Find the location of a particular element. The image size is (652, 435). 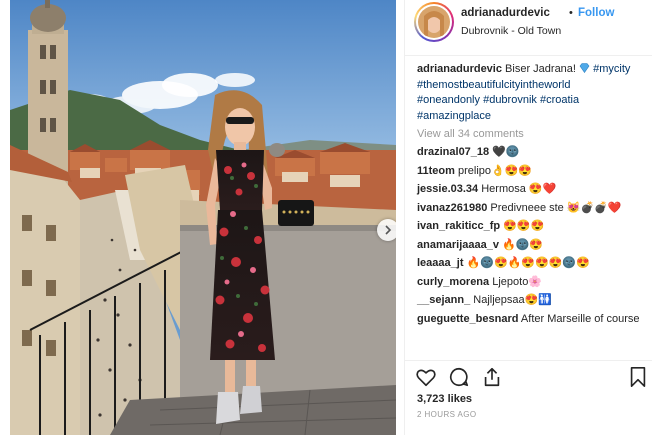

comment-username: curly_morena is located at coordinates (453, 282).